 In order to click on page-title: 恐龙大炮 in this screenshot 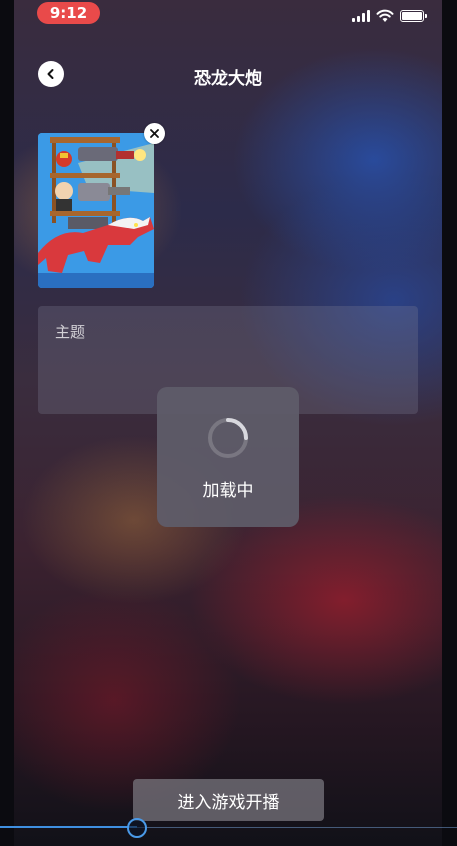, I will do `click(228, 79)`.